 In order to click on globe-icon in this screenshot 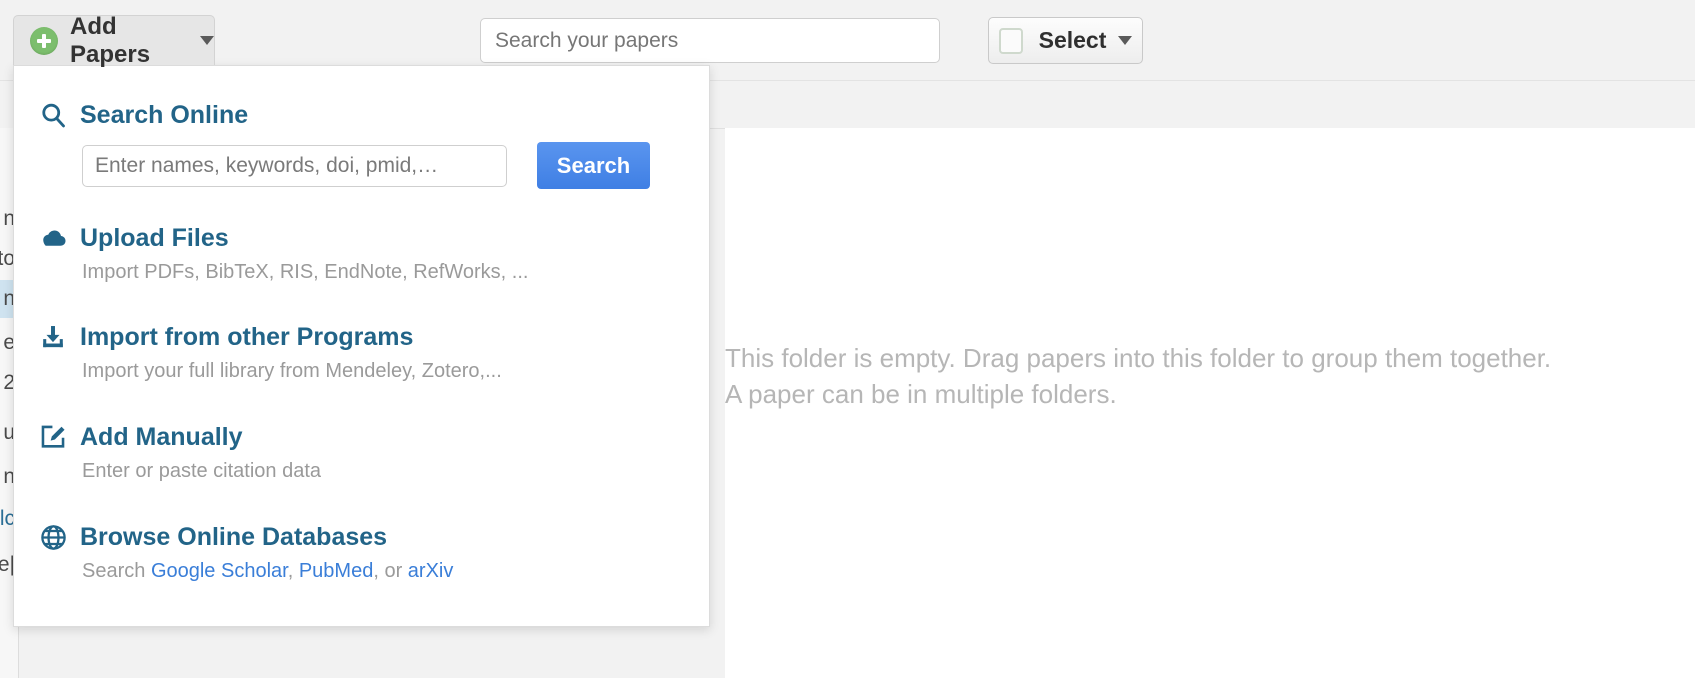, I will do `click(53, 537)`.